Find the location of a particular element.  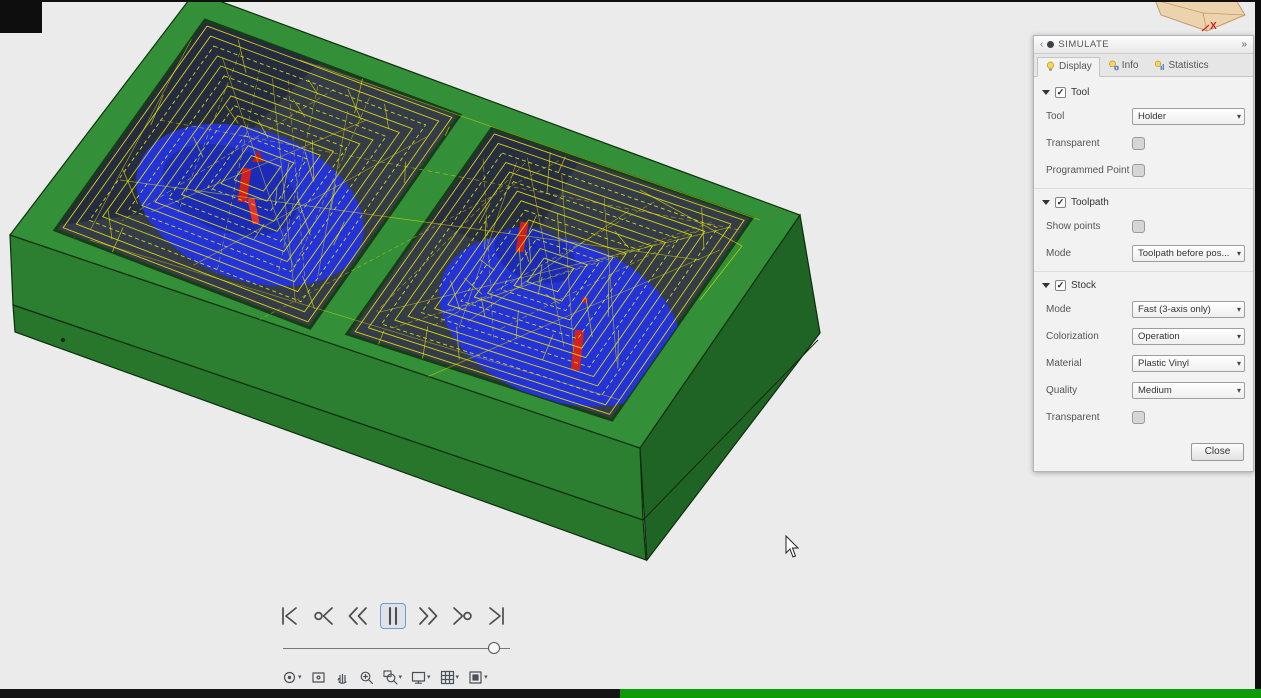

show-points-checkbox is located at coordinates (1138, 226).